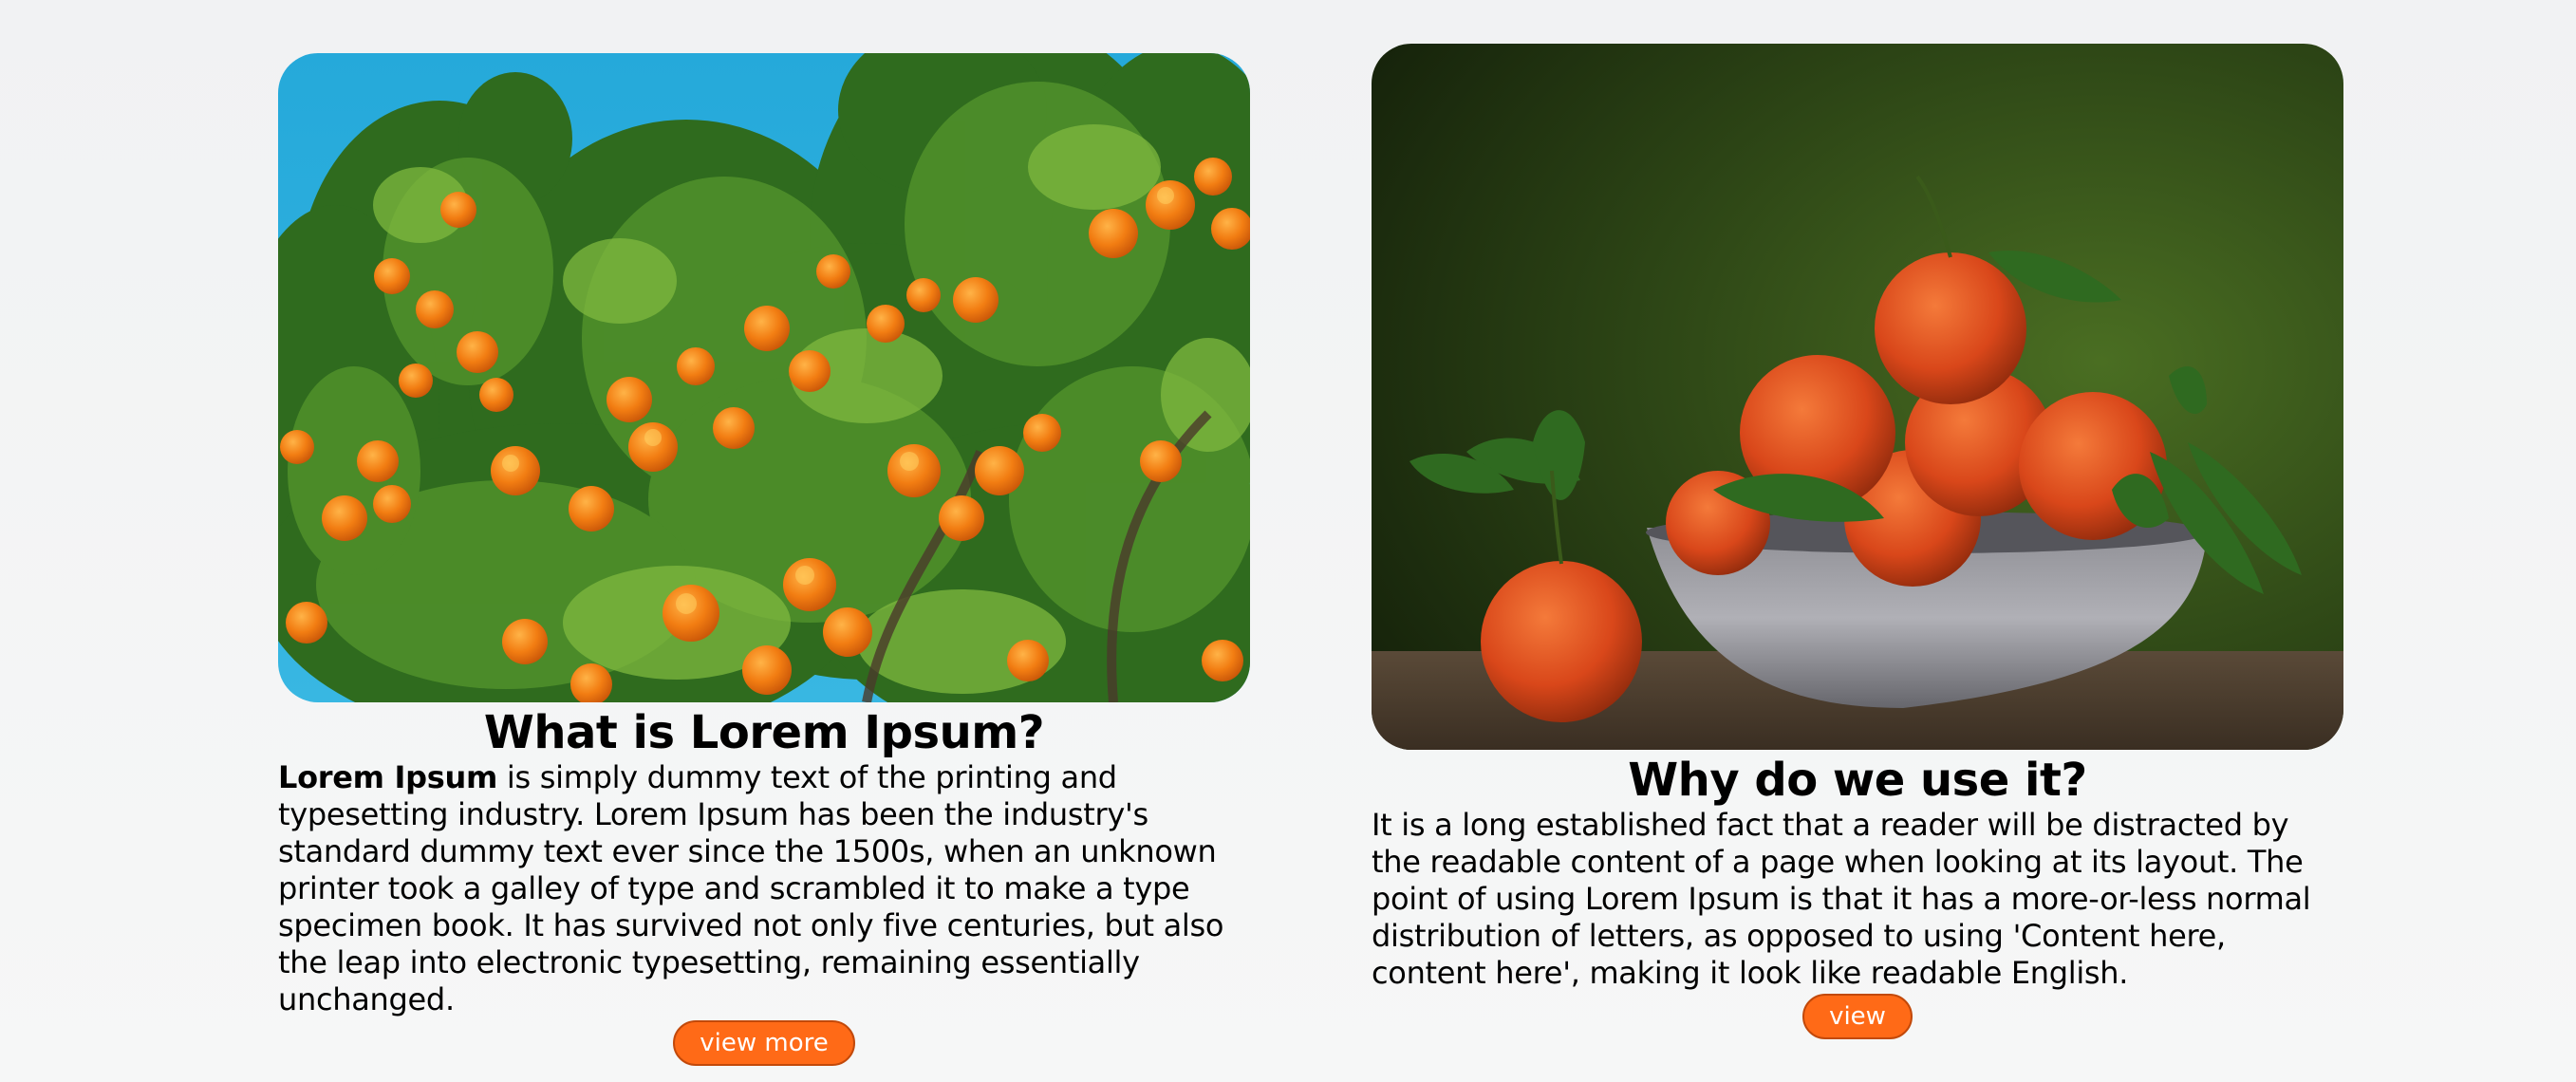 The width and height of the screenshot is (2576, 1082). I want to click on view-button: view, so click(1858, 1016).